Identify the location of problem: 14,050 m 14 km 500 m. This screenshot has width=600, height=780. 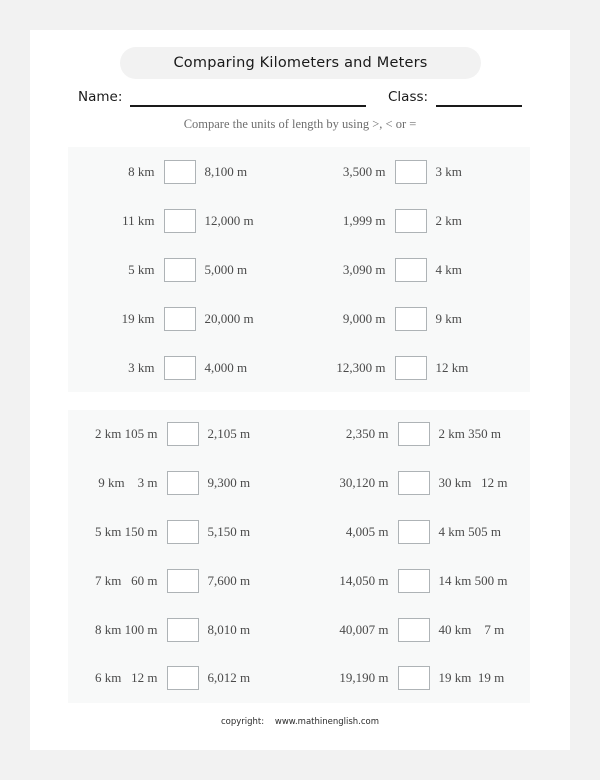
(415, 580).